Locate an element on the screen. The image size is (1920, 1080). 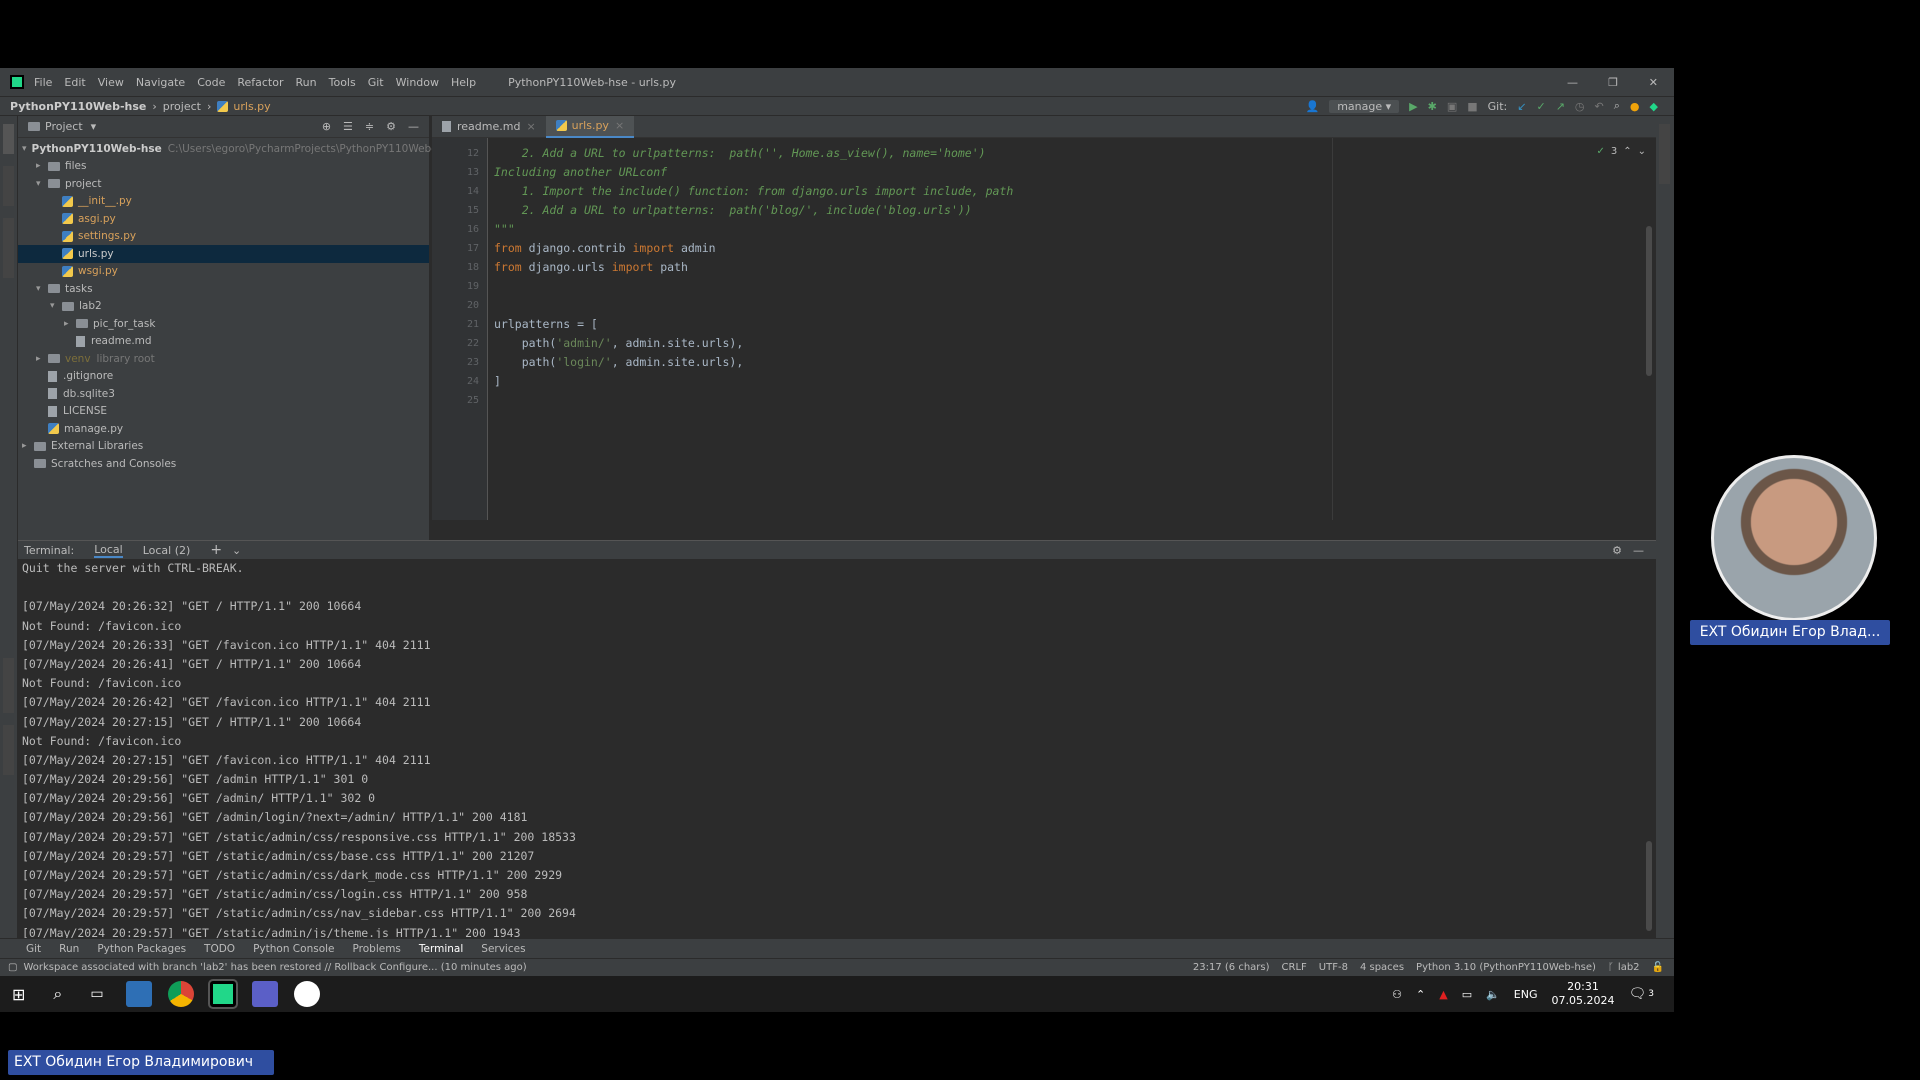
run-config-dropdown: manage ▾ is located at coordinates (1364, 106).